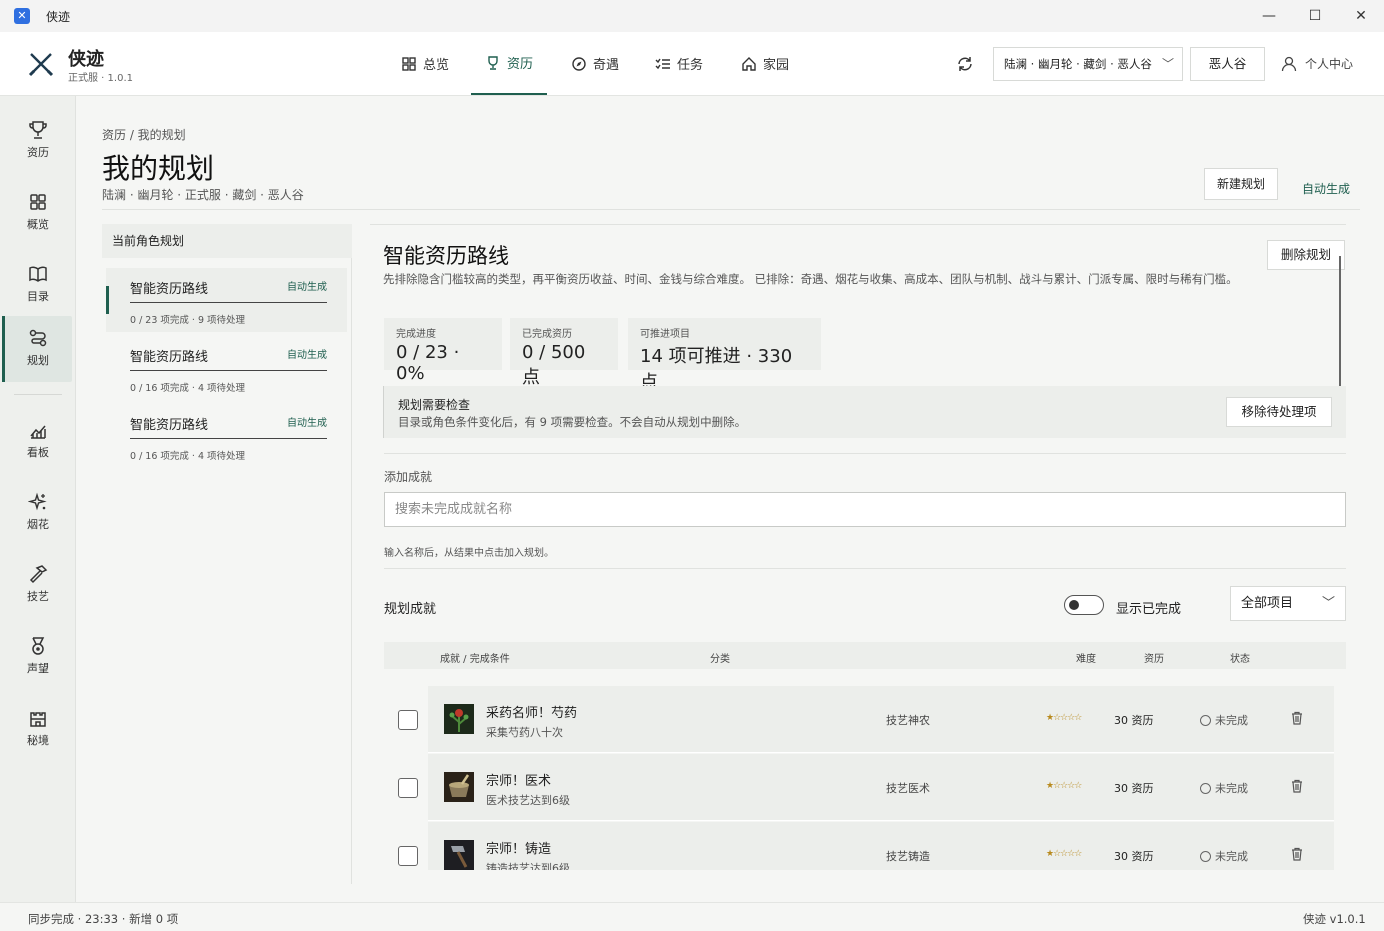  I want to click on page-title: 我的规划, so click(158, 168).